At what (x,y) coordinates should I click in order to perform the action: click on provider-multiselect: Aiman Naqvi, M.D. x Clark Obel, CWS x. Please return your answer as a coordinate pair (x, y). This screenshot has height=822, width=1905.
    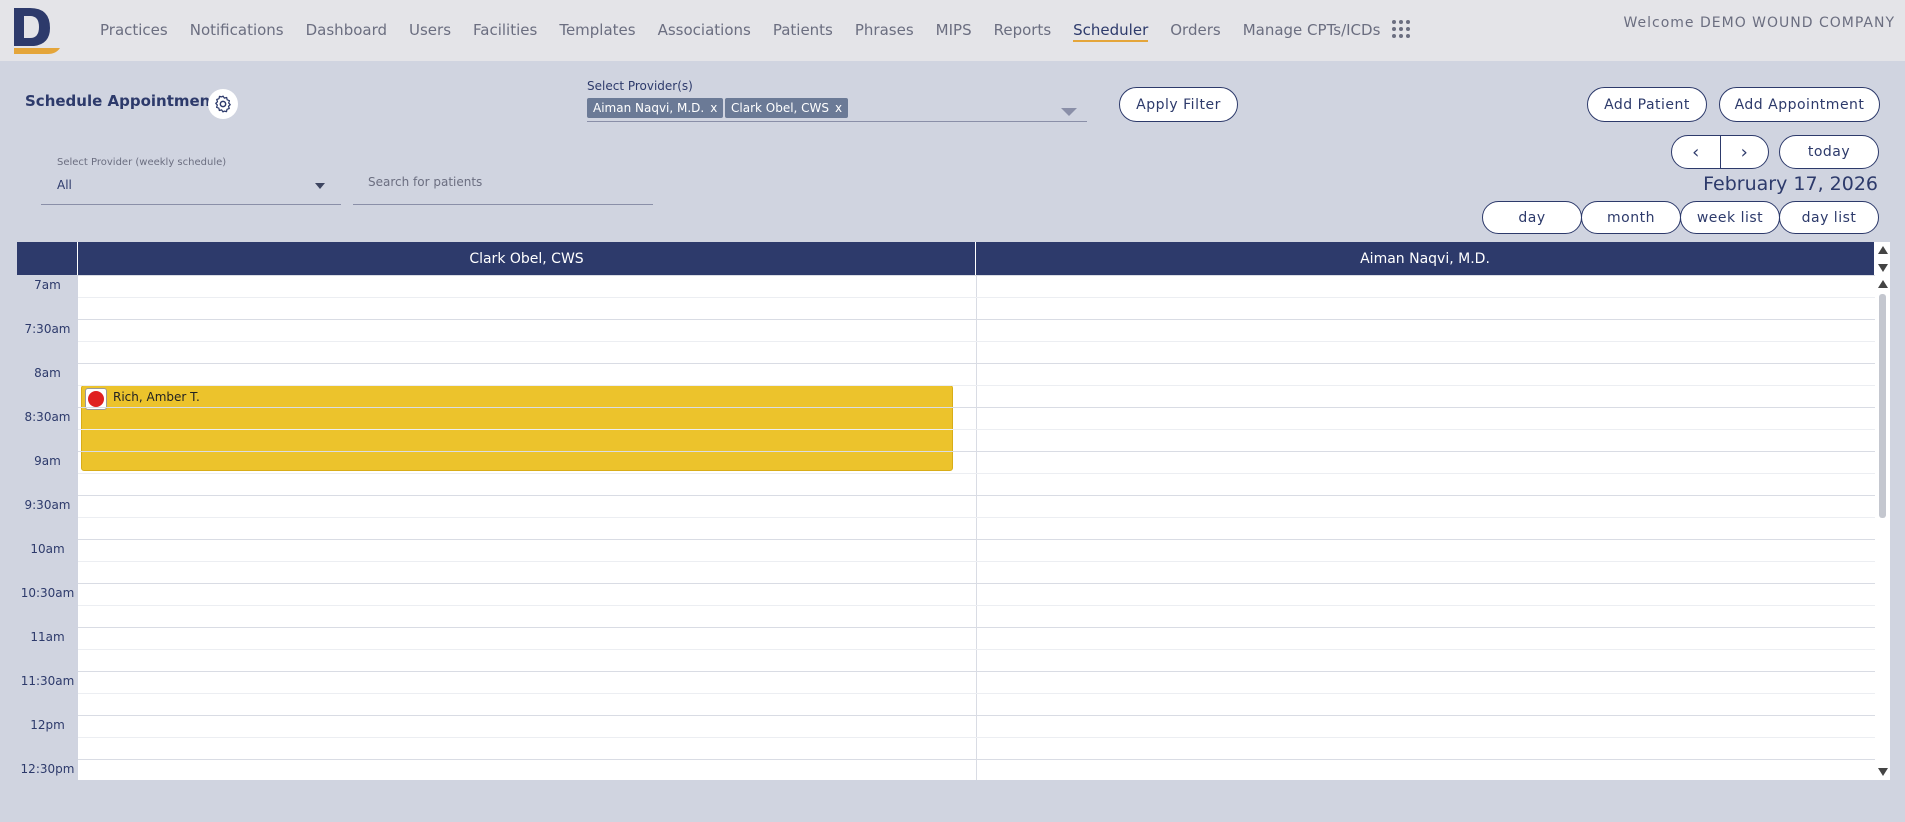
    Looking at the image, I should click on (837, 109).